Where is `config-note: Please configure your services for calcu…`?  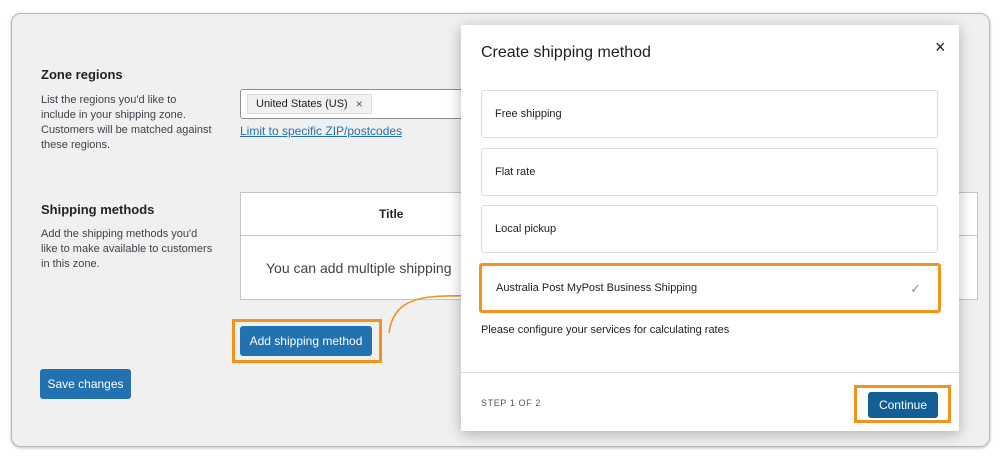 config-note: Please configure your services for calcu… is located at coordinates (605, 330).